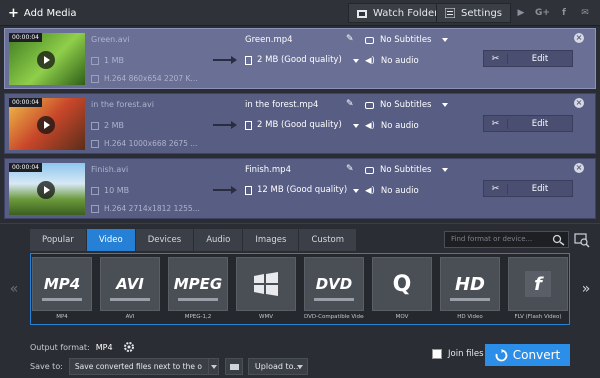  I want to click on join-files-checkbox: Join files, so click(458, 354).